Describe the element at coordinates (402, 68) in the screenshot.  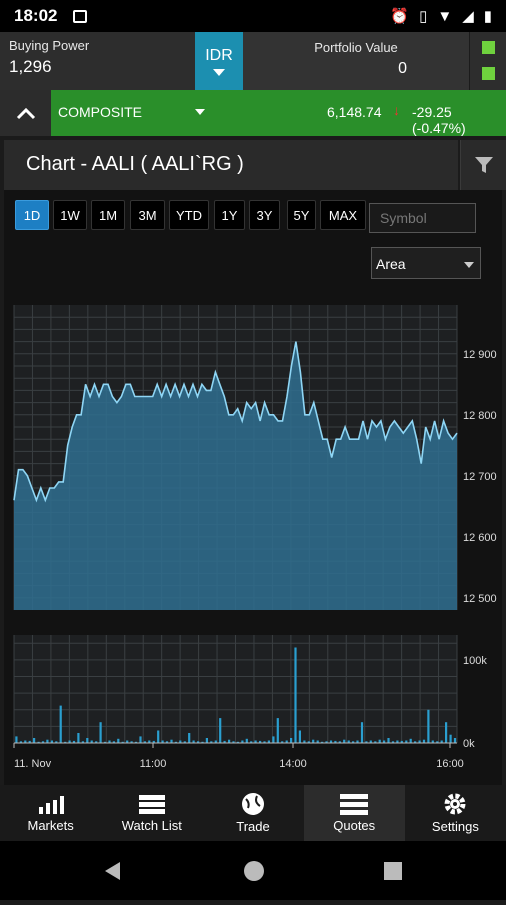
I see `portfolio-value: 0` at that location.